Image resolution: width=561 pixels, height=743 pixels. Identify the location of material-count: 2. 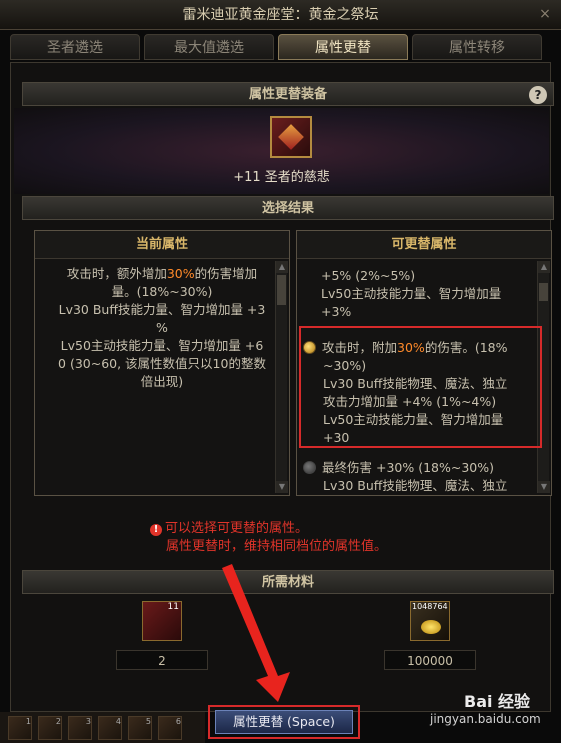
(162, 660).